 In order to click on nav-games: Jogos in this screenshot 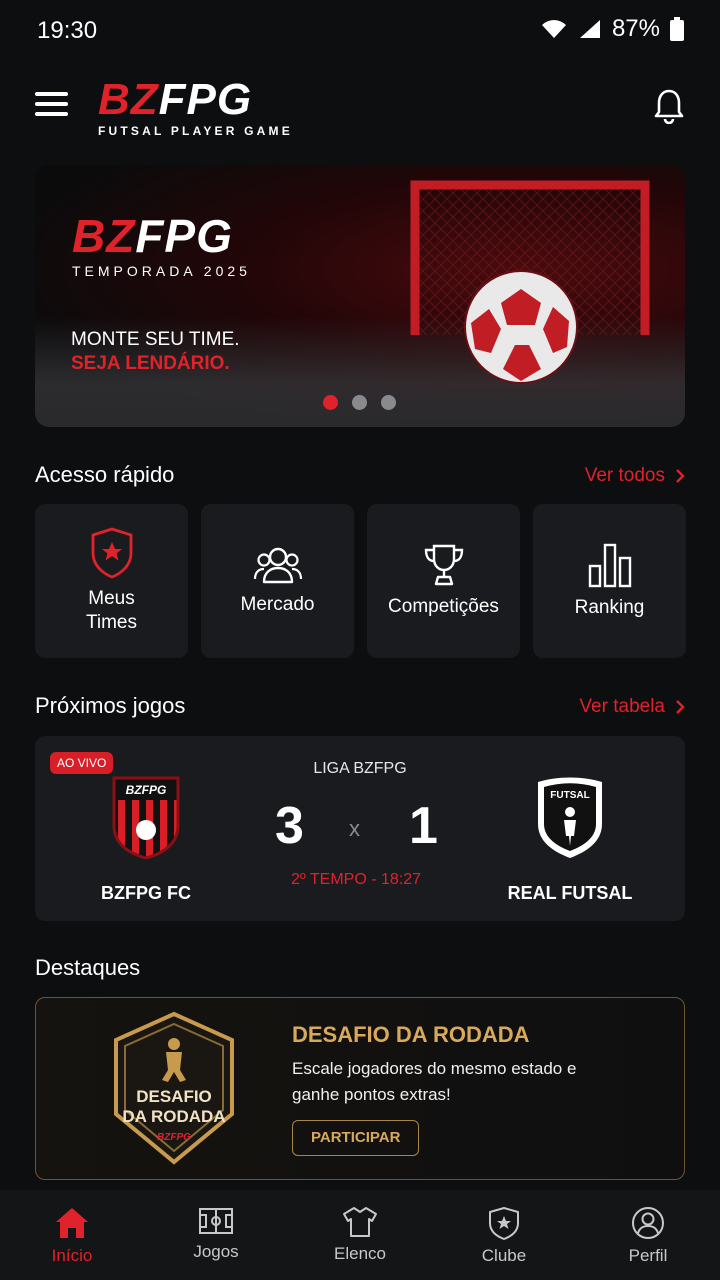, I will do `click(216, 1235)`.